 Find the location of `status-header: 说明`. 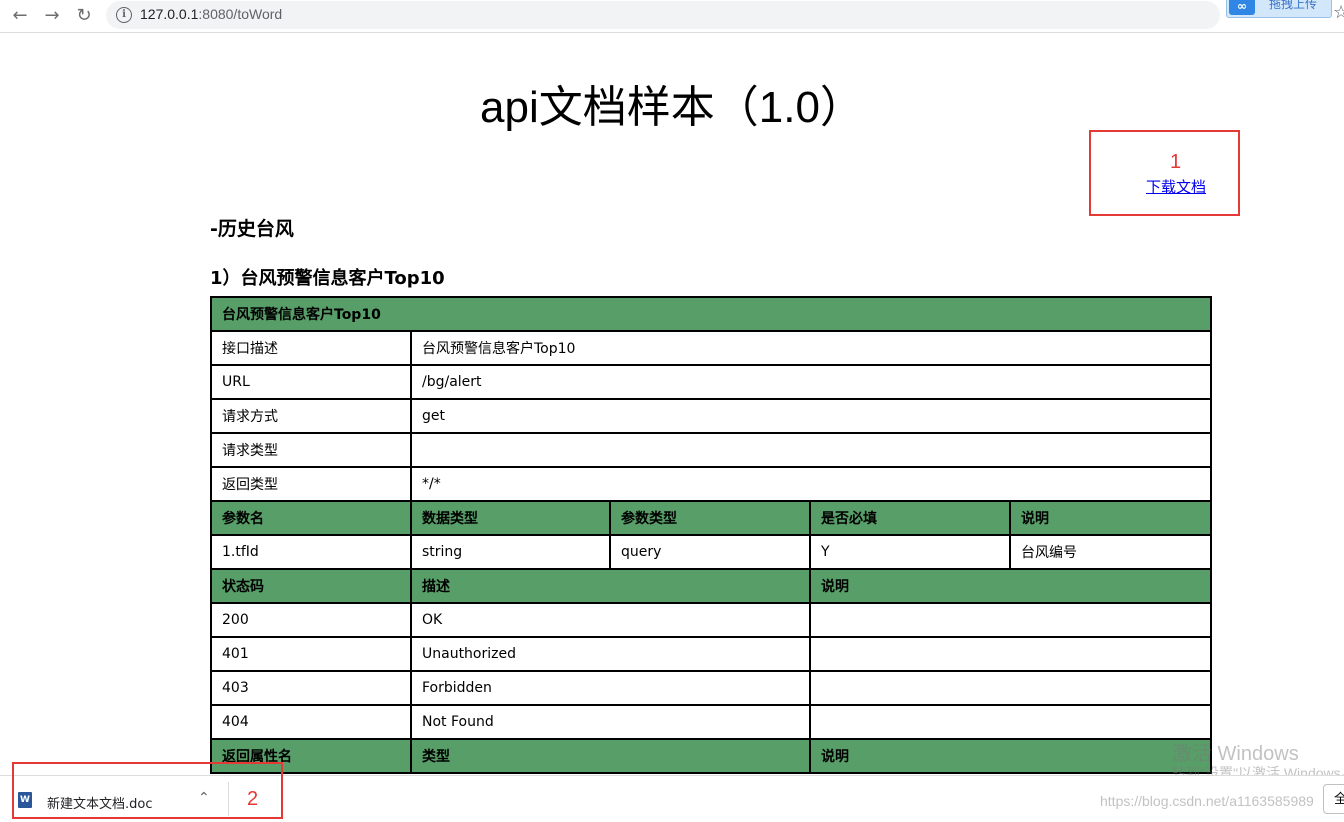

status-header: 说明 is located at coordinates (1010, 586).